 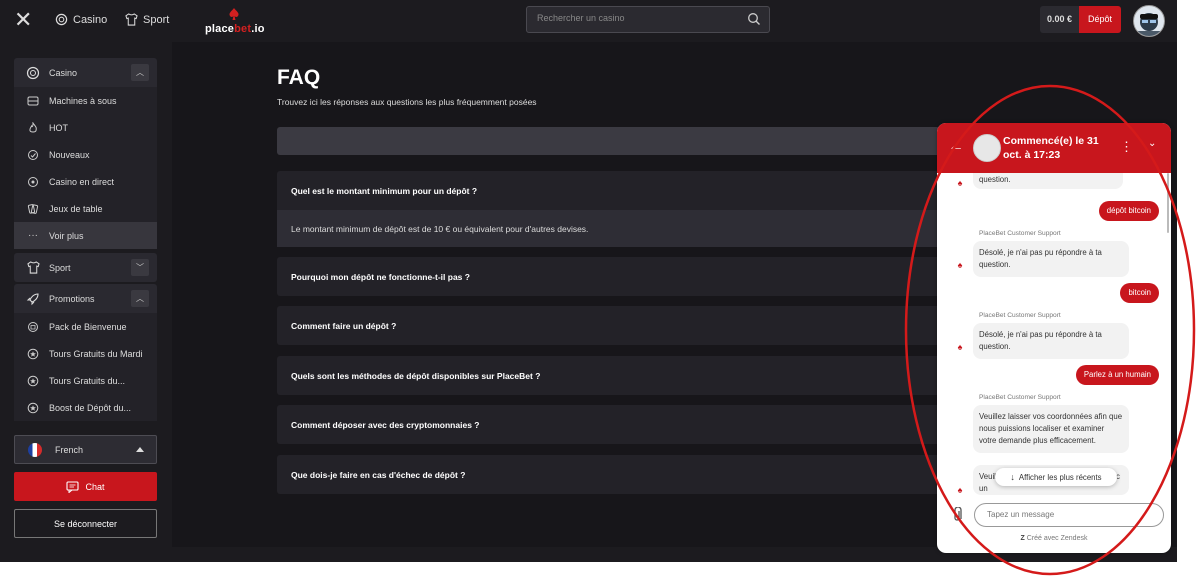 I want to click on show-recent-button: ↓ Afficher les plus récents, so click(x=1056, y=477).